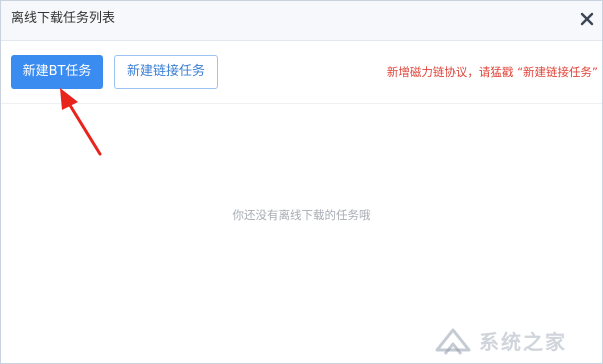  I want to click on empty-task-message: 你还没有离线下载的任务哦, so click(301, 215).